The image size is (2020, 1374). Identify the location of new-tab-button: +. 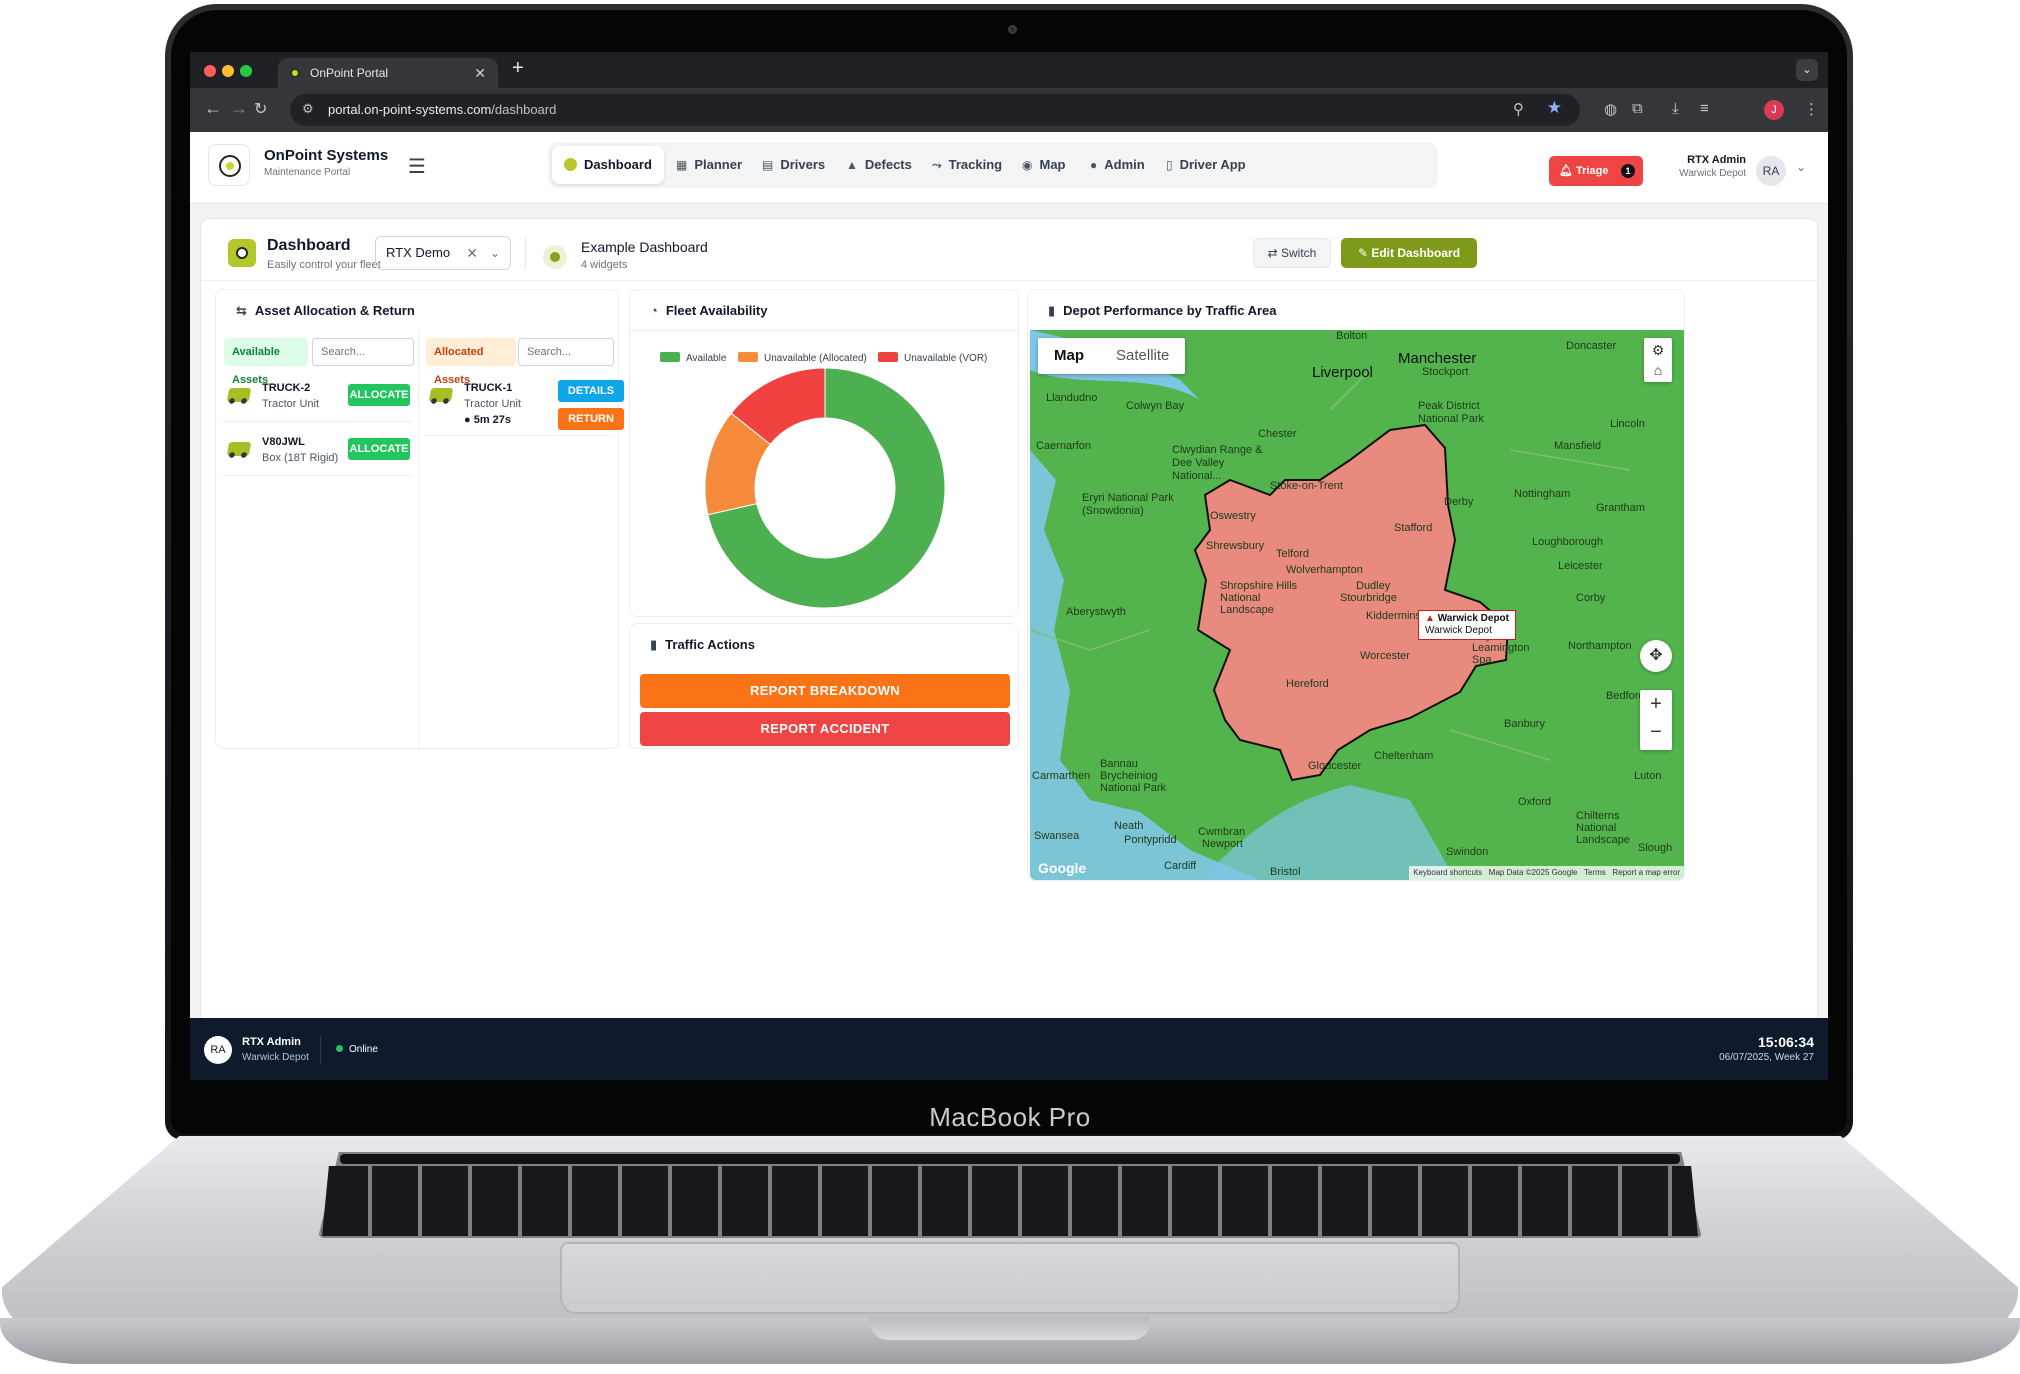
(518, 68).